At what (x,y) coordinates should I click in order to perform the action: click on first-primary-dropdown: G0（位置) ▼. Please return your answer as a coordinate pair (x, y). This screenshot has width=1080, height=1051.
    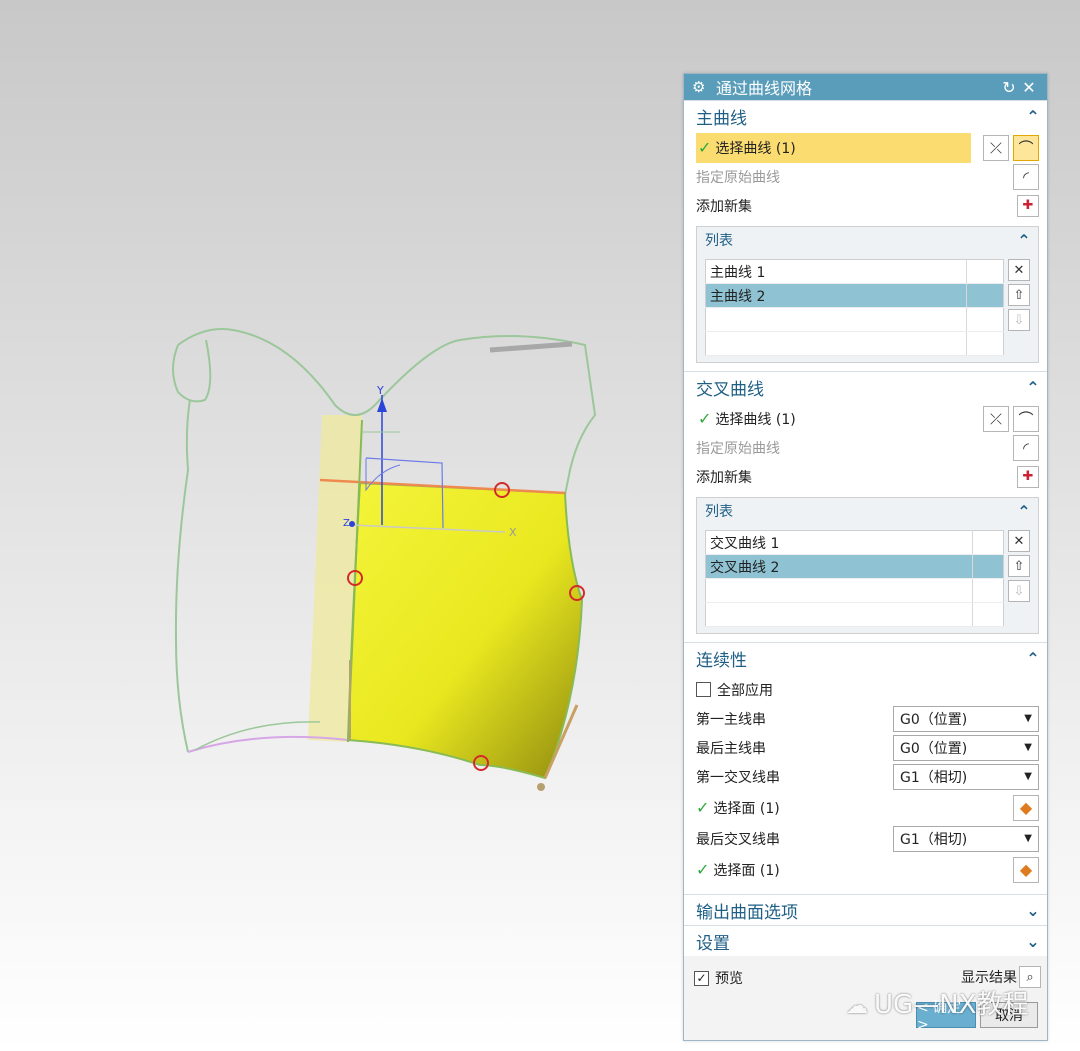
    Looking at the image, I should click on (966, 718).